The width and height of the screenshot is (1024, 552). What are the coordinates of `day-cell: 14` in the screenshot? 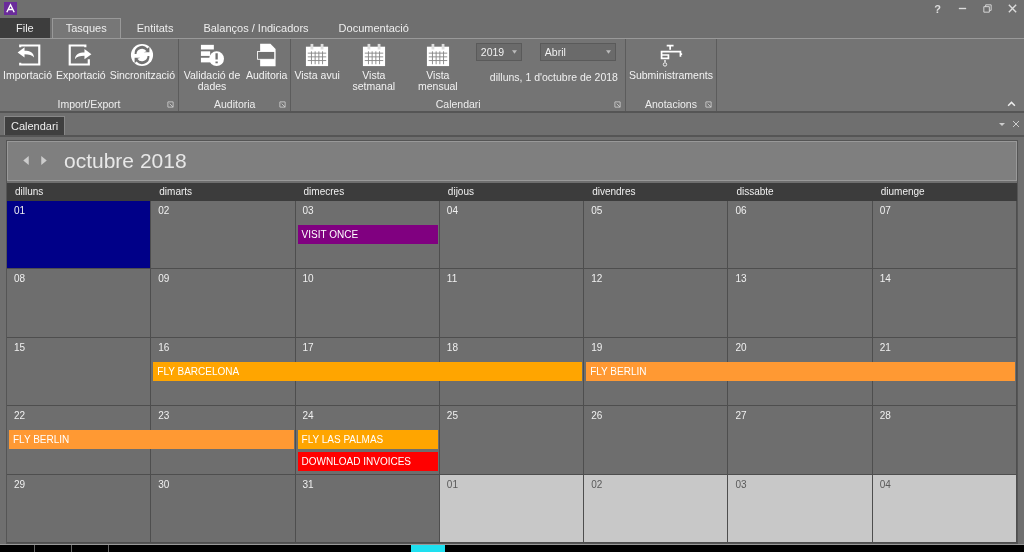 It's located at (944, 303).